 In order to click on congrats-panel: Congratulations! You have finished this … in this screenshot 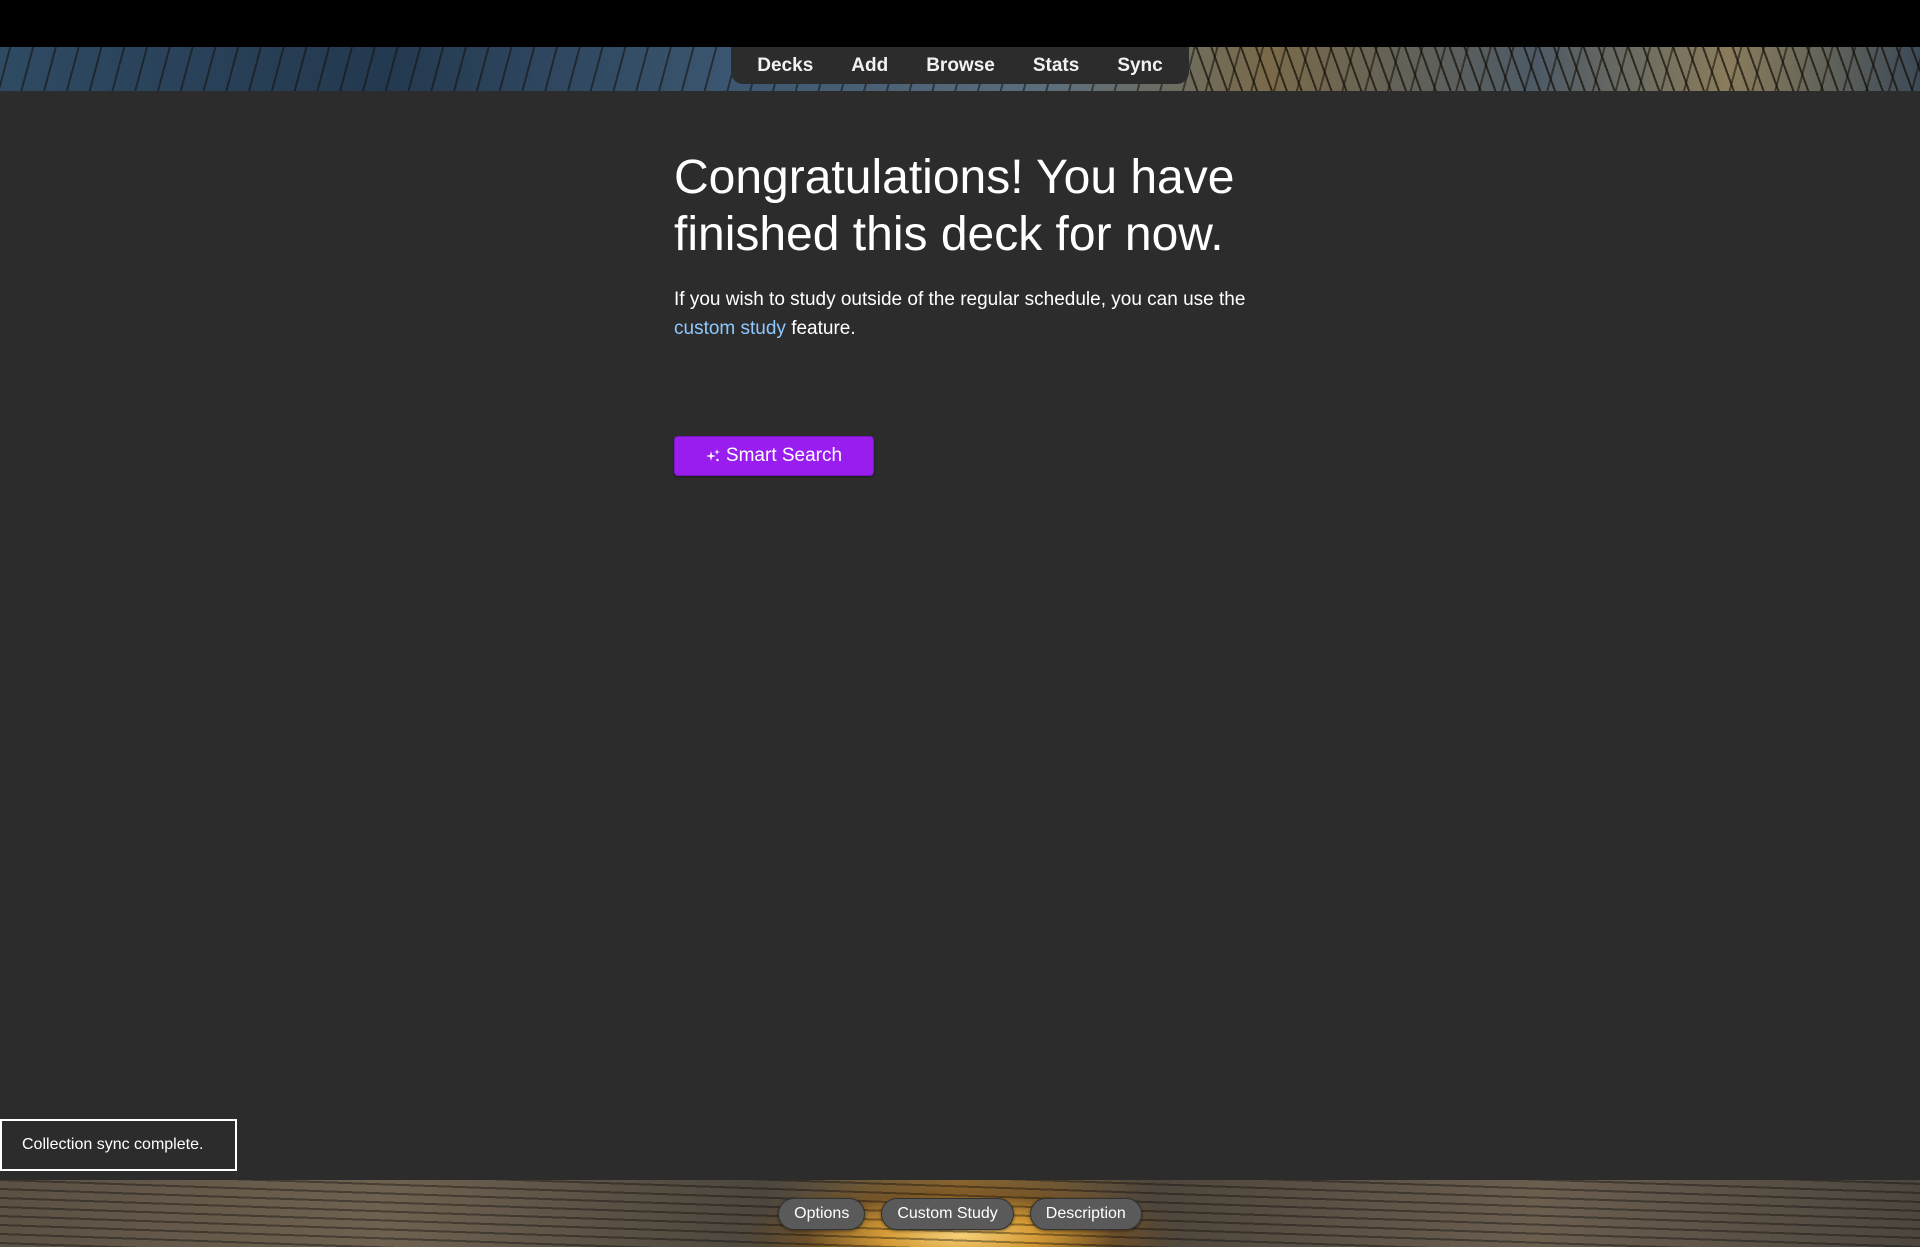, I will do `click(974, 312)`.